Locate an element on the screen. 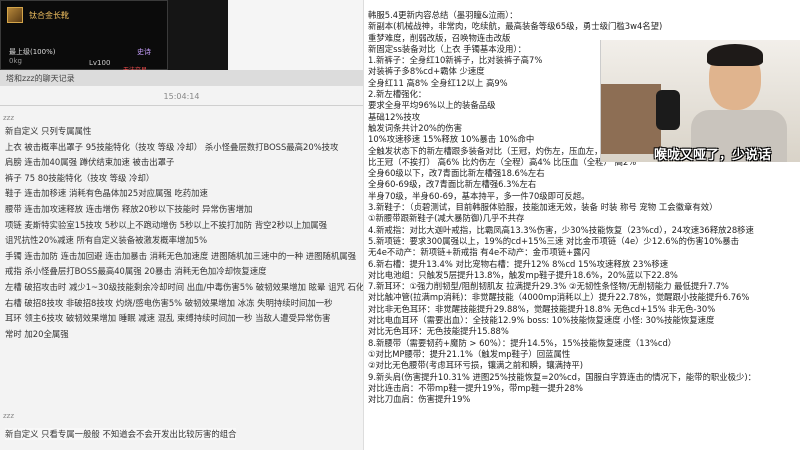 This screenshot has height=450, width=800. notes-line: 新副本(机械战神，非常肉，吃续航，最高装备等级65级，勇士级门槛3w4名望) is located at coordinates (515, 26).